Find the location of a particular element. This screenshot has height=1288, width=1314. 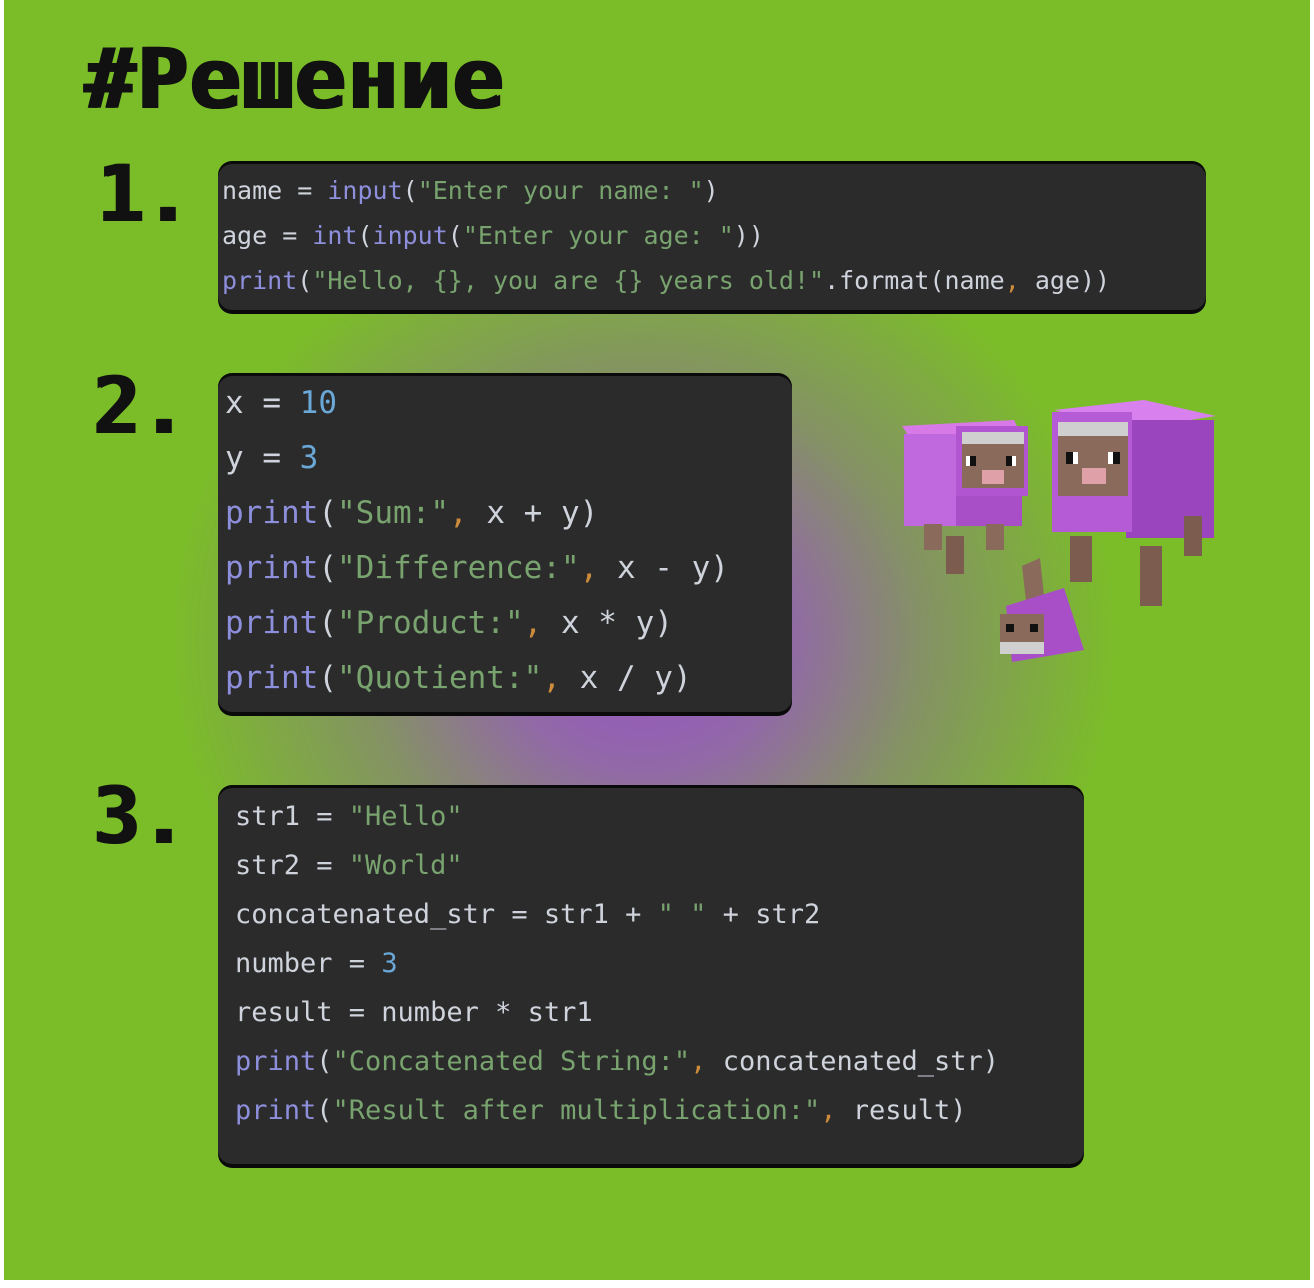

code-token: concatenated_str) is located at coordinates (861, 1061).